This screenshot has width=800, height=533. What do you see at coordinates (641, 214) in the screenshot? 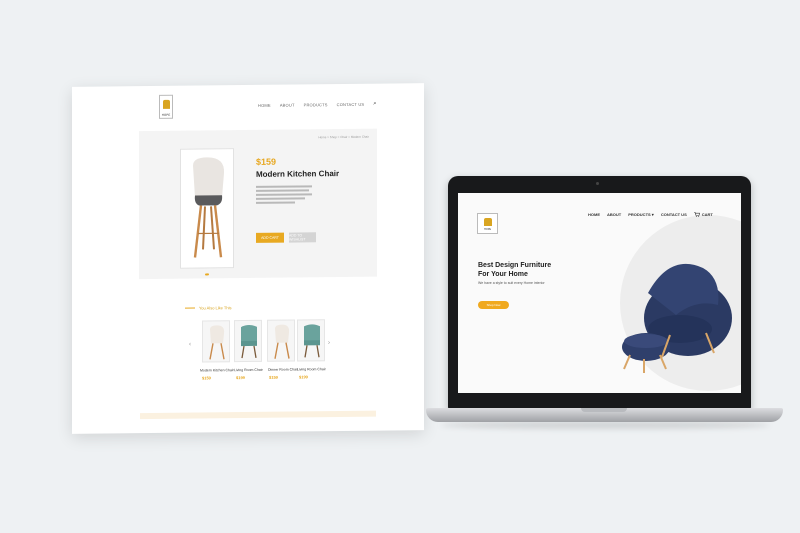
I see `nav-products: PRODUCTS ▾` at bounding box center [641, 214].